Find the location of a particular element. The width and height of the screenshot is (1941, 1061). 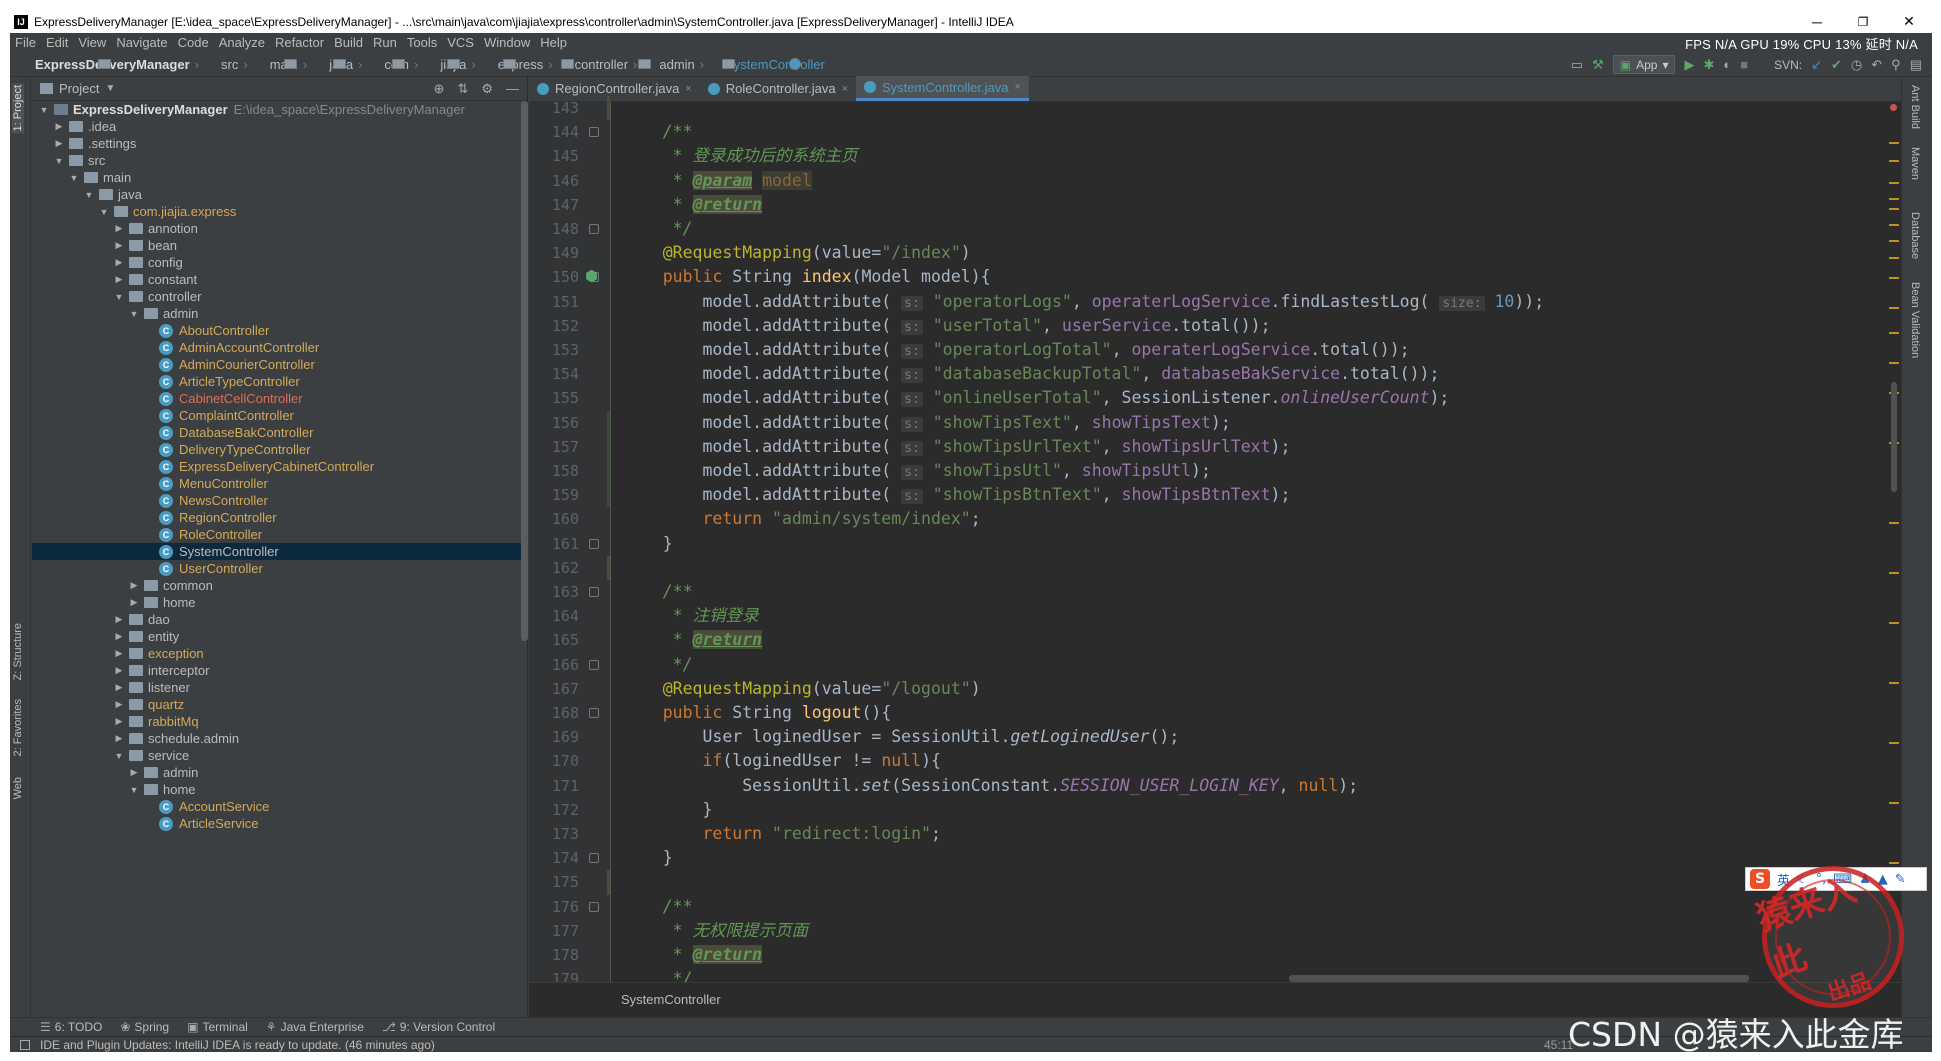

tree-class-item: C AboutController is located at coordinates (280, 330).